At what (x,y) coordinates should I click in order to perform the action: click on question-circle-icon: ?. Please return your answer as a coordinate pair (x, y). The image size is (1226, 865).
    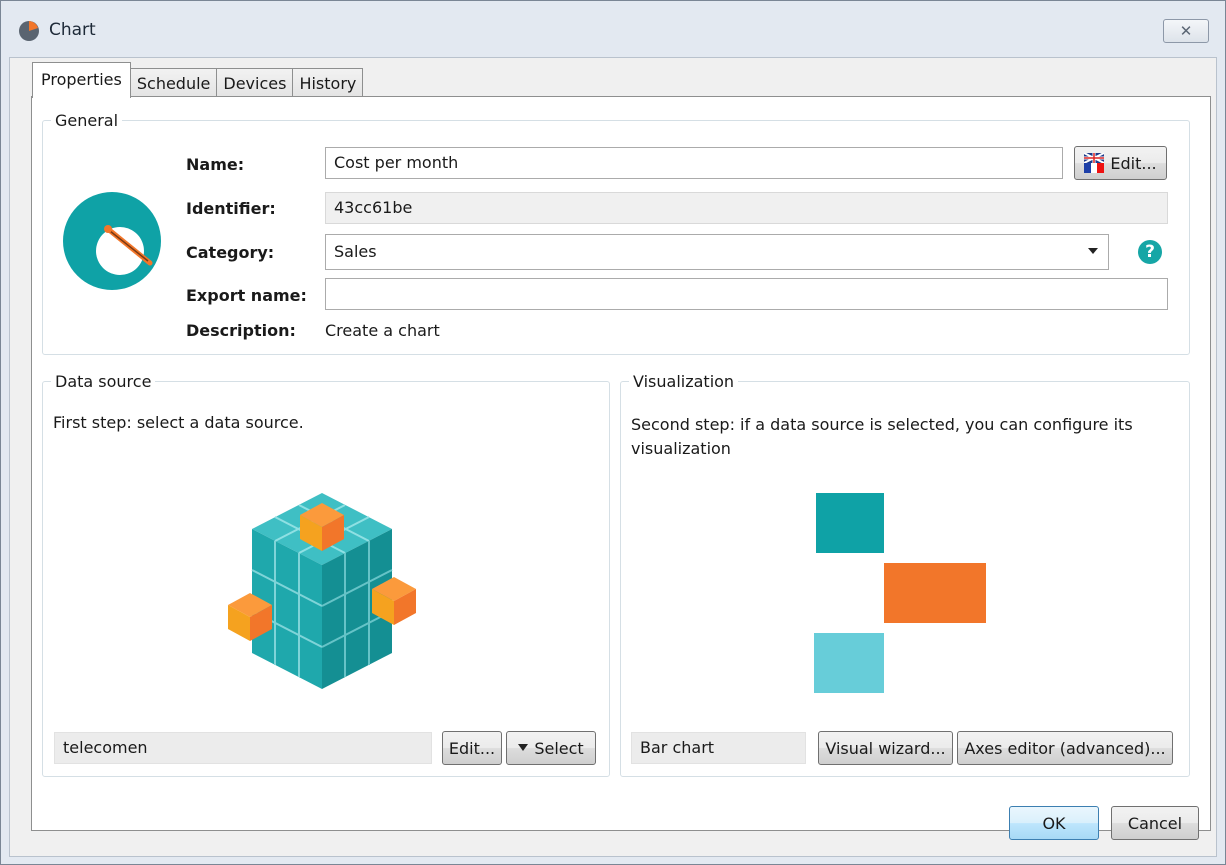
    Looking at the image, I should click on (1150, 252).